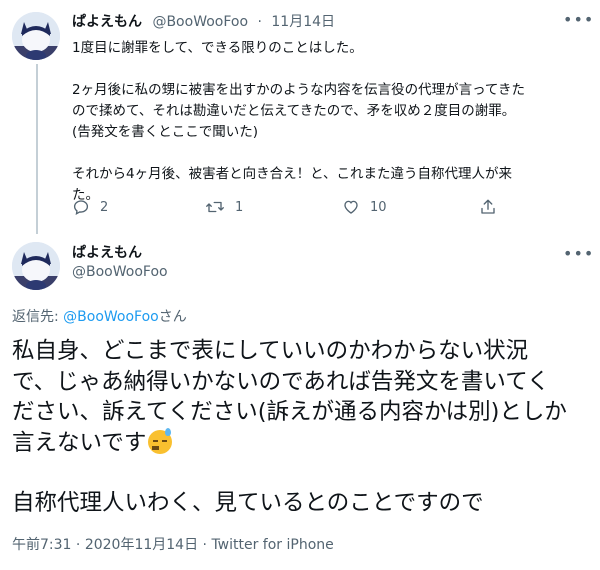 Image resolution: width=600 pixels, height=570 pixels. Describe the element at coordinates (81, 208) in the screenshot. I see `reply-icon` at that location.